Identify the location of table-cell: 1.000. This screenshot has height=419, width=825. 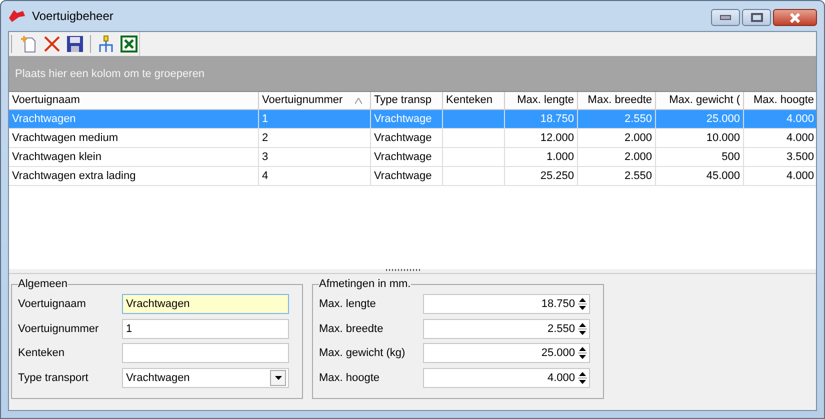
(541, 157).